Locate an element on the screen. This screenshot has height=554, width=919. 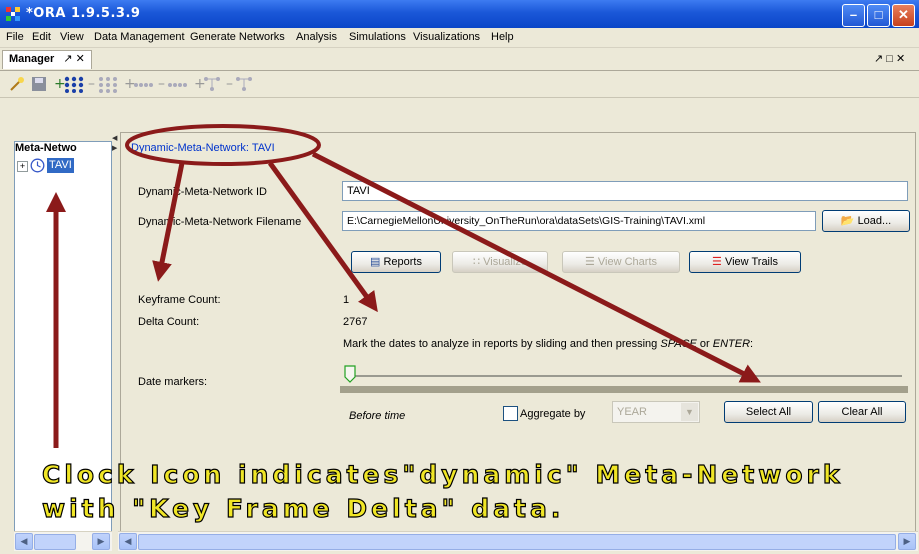
annotation-line-2: with "Key Frame Delta" data. is located at coordinates (303, 508).